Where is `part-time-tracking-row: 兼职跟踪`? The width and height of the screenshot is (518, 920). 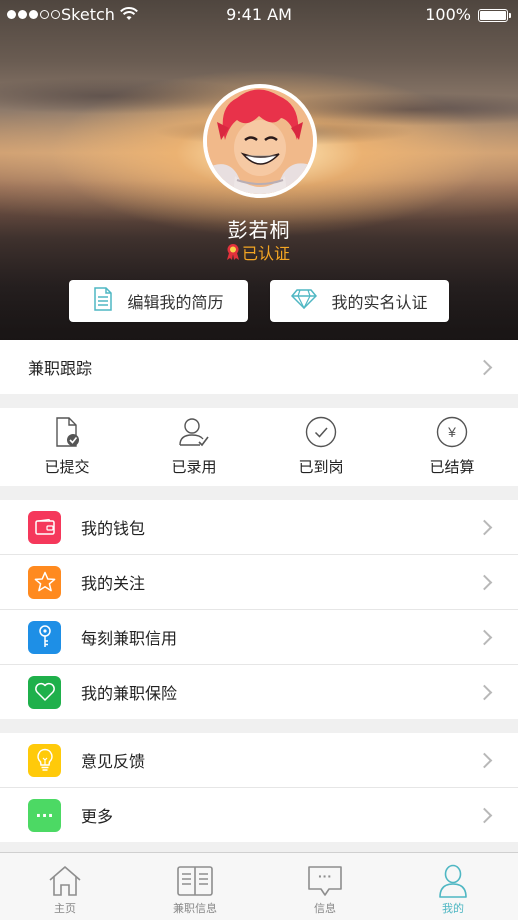
part-time-tracking-row: 兼职跟踪 is located at coordinates (259, 367).